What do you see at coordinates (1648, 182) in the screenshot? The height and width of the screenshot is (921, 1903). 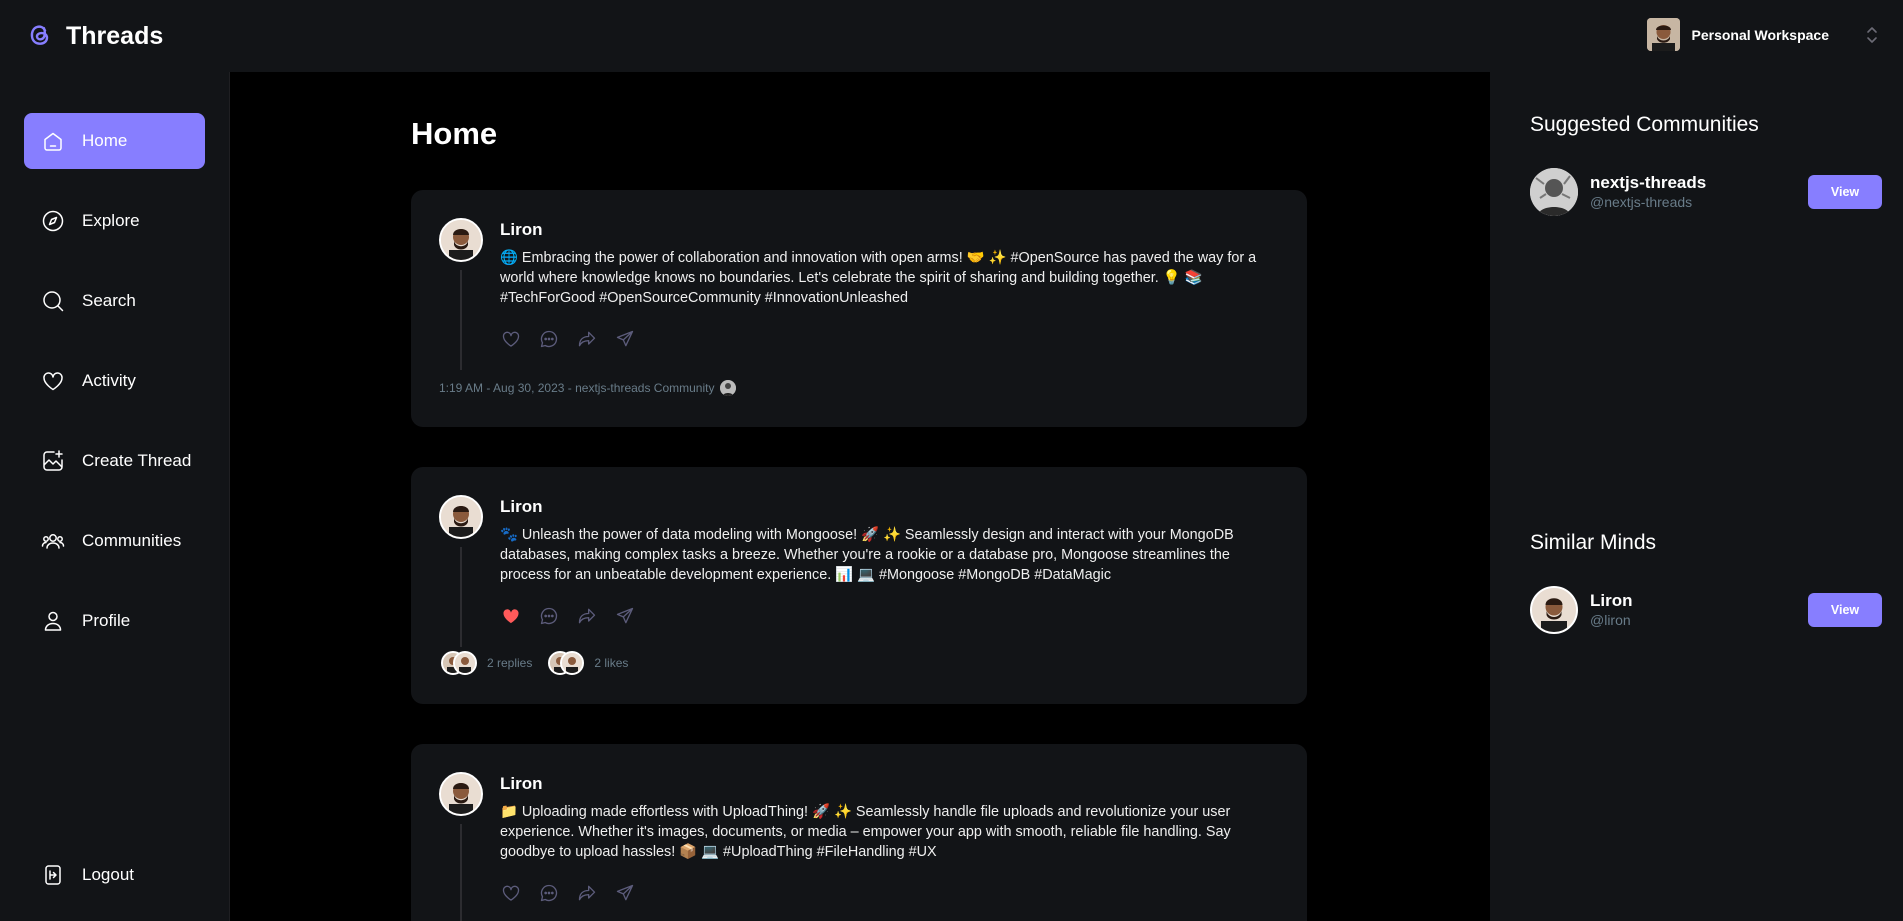 I see `community-name: nextjs-threads` at bounding box center [1648, 182].